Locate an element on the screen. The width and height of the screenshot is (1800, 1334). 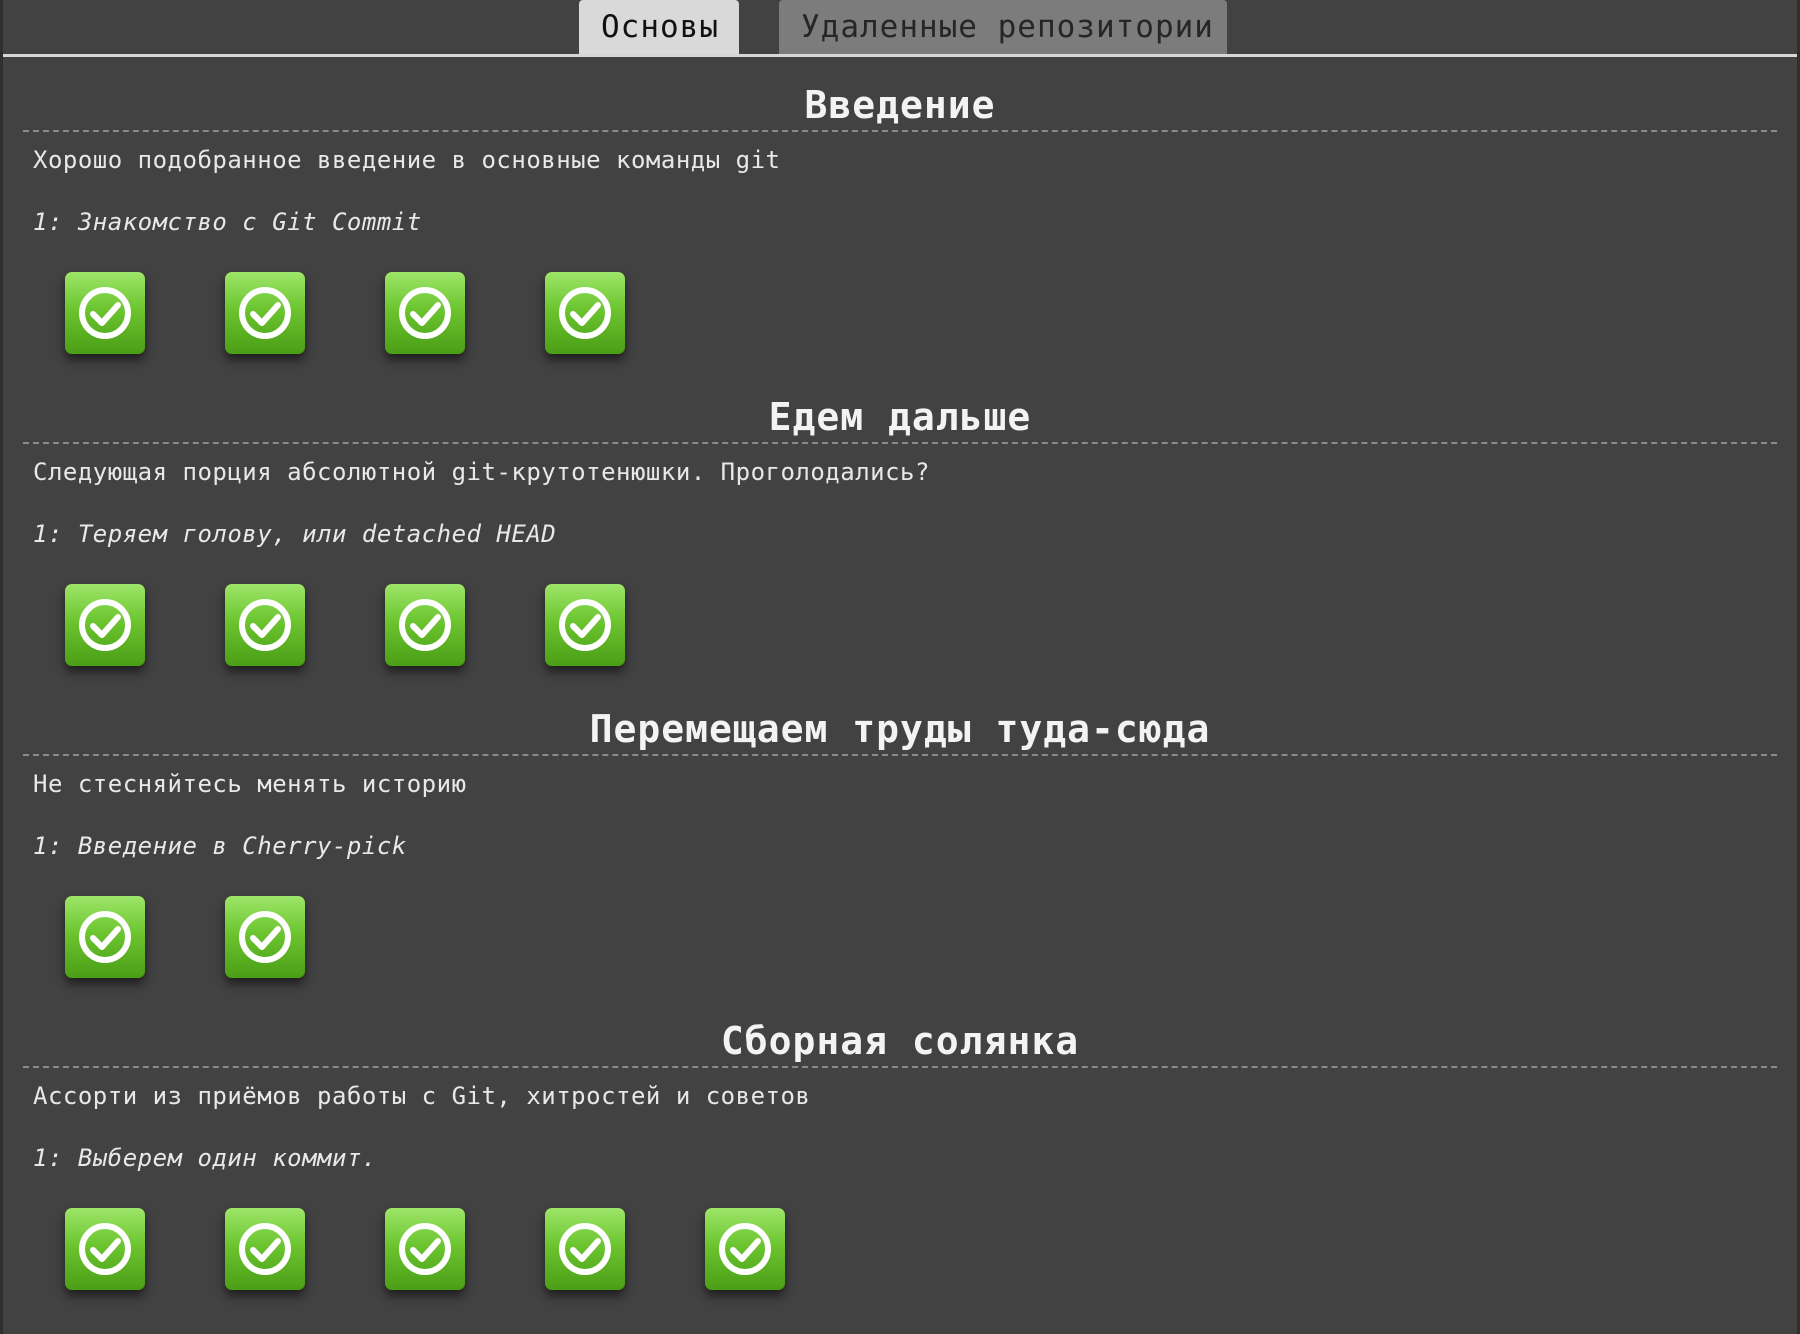
tab-main: Основы is located at coordinates (659, 27).